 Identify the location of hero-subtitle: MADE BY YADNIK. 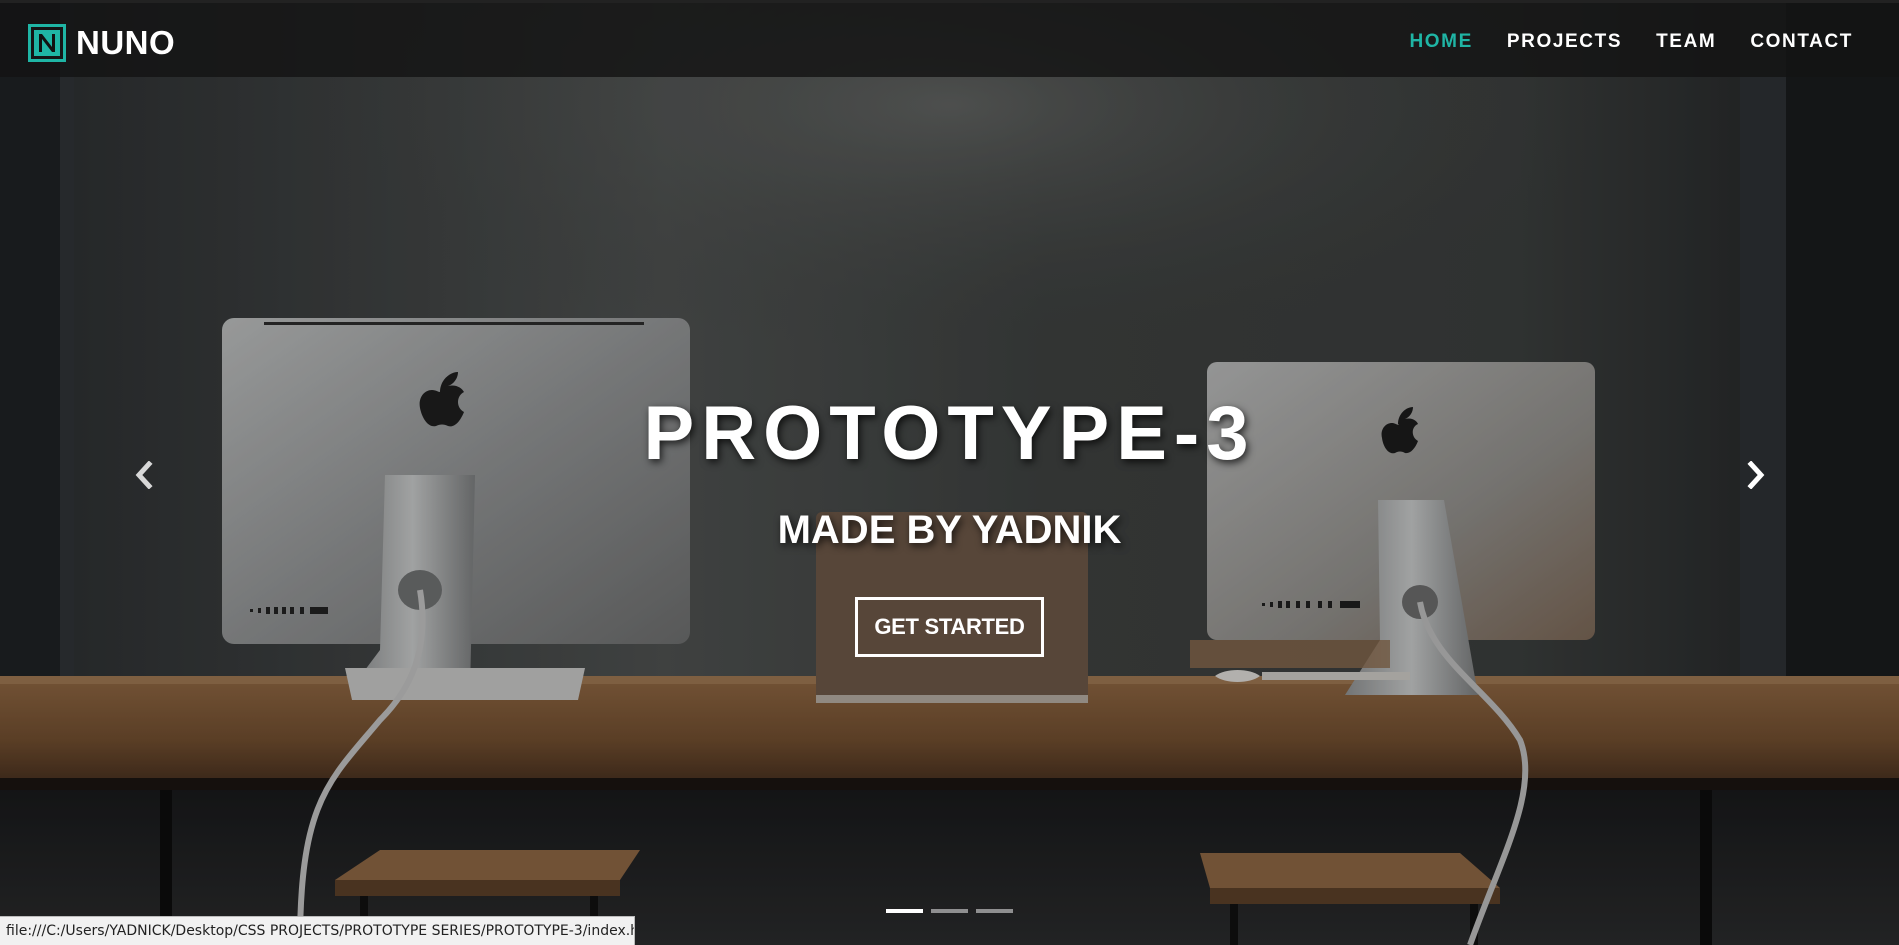
(949, 530).